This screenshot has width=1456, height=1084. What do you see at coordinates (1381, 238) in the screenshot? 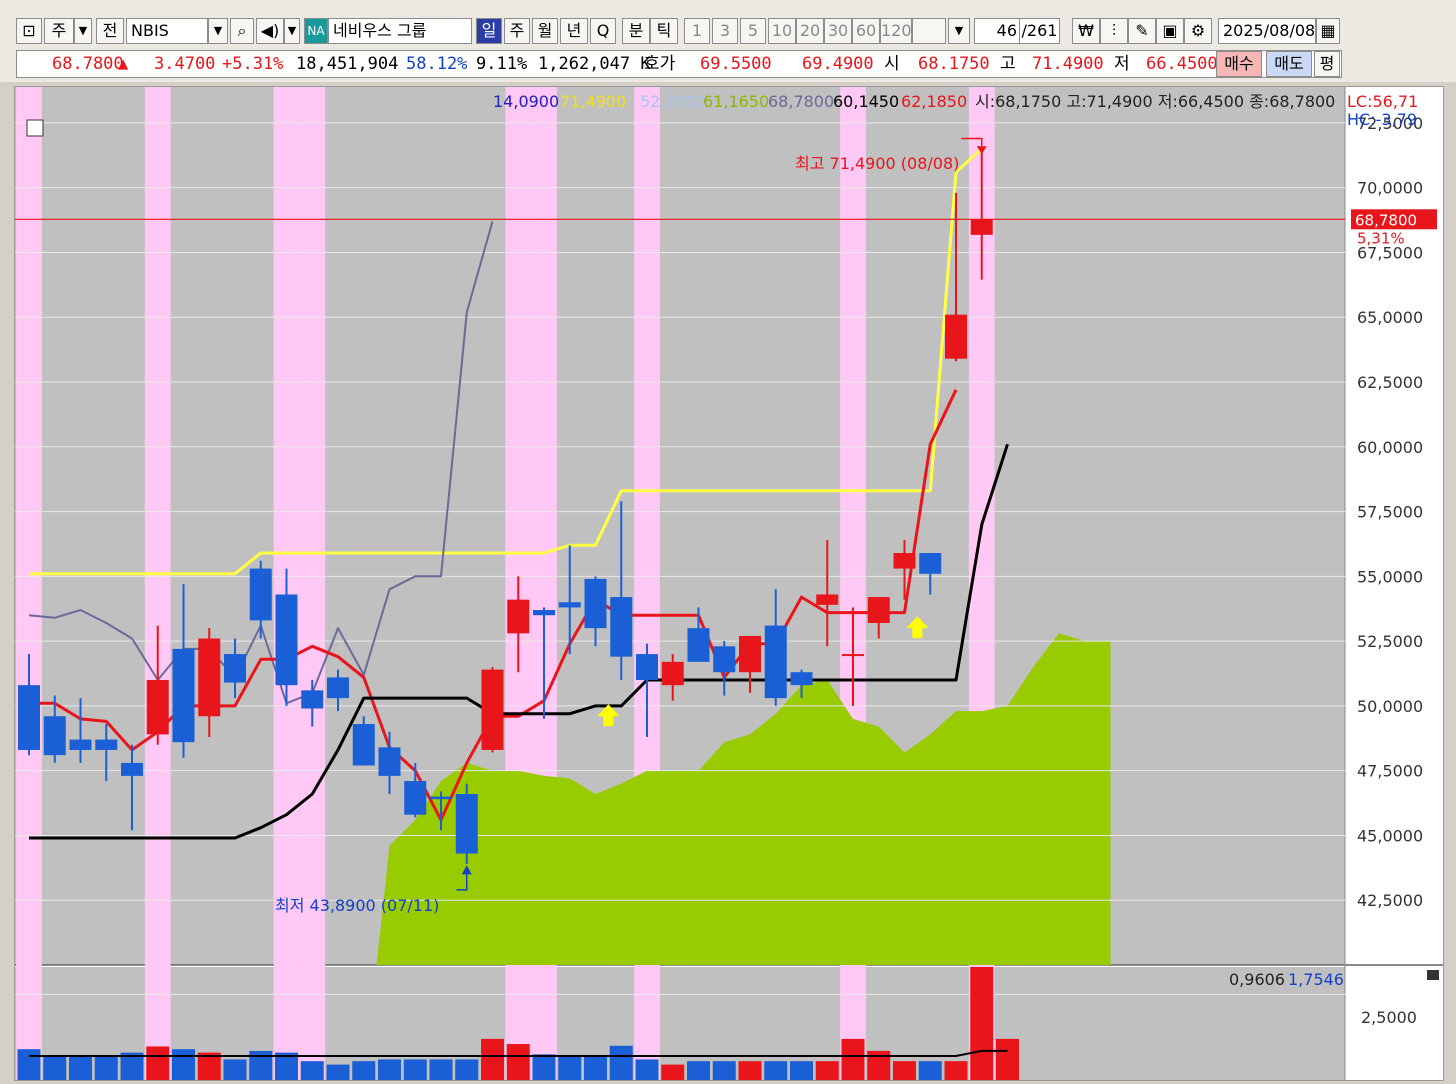
I see `price-line-pct: 5,31%` at bounding box center [1381, 238].